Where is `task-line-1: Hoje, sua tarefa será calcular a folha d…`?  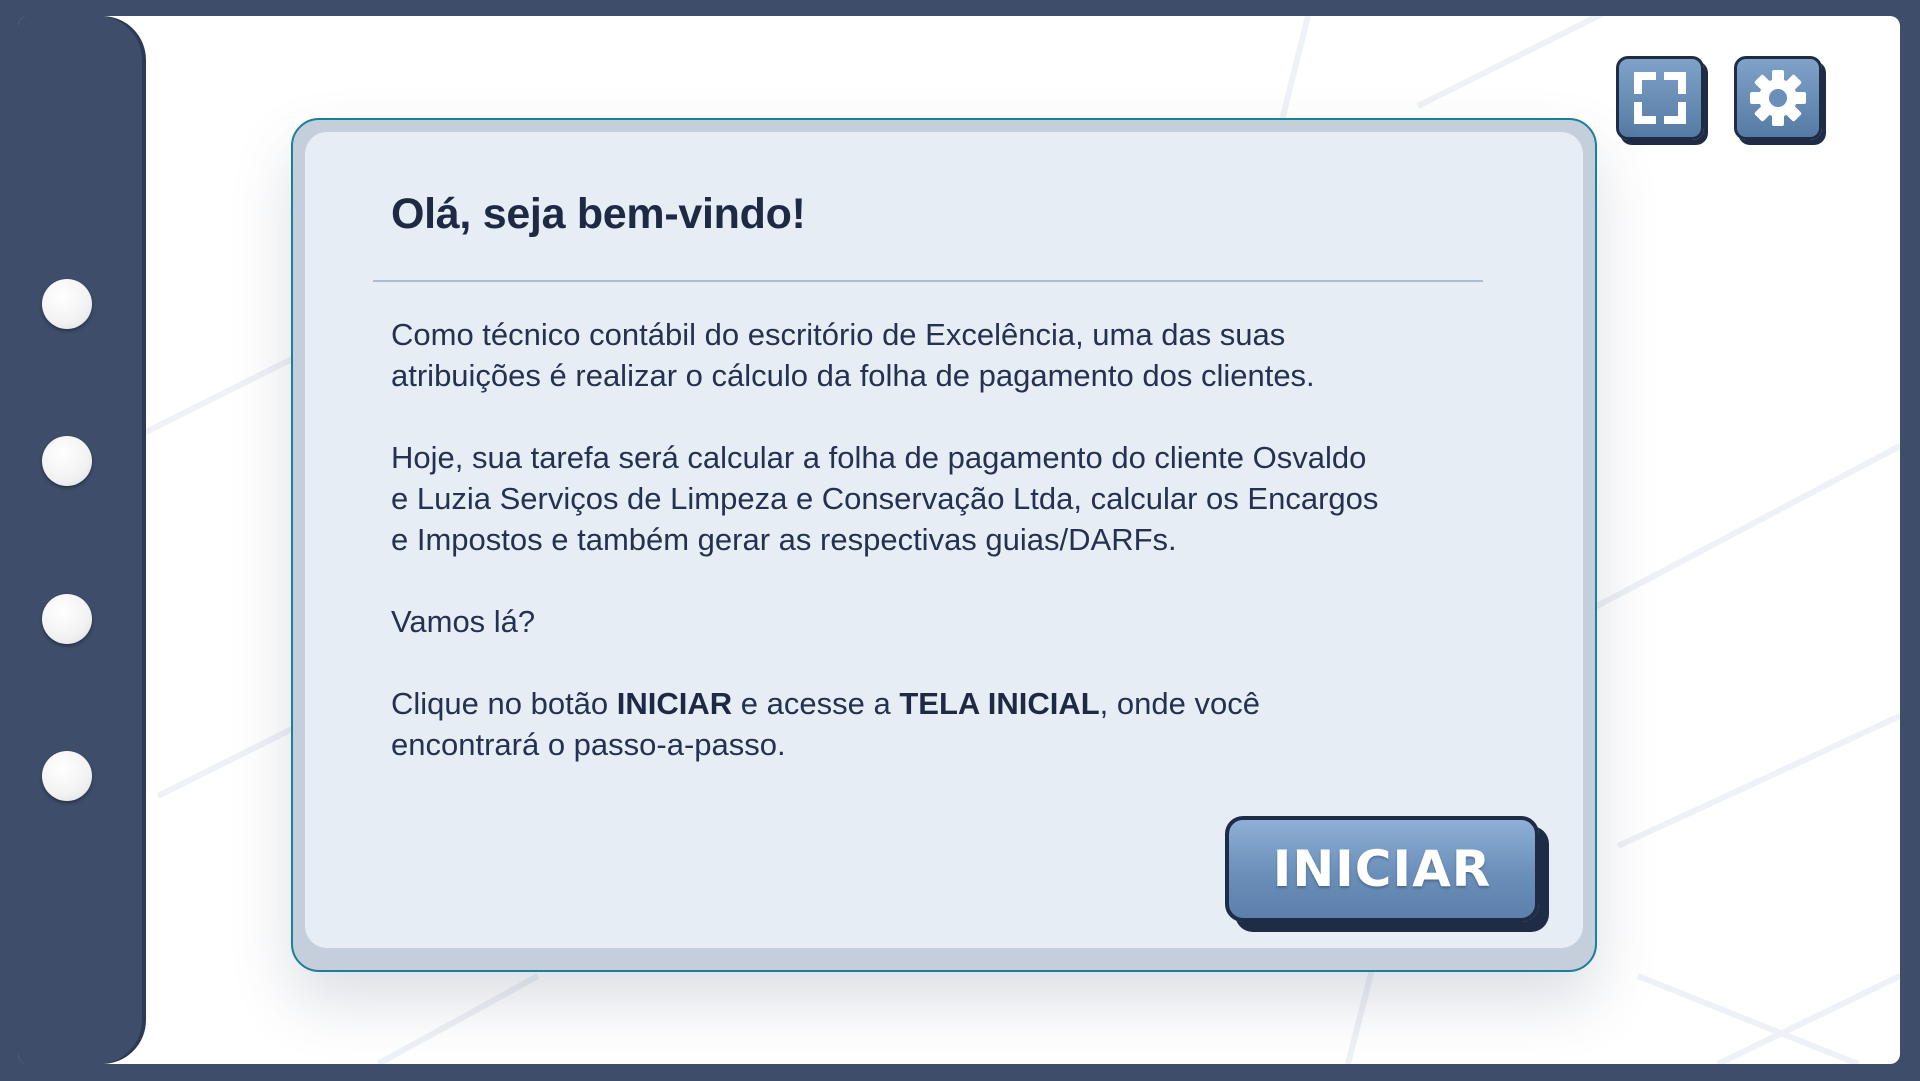 task-line-1: Hoje, sua tarefa será calcular a folha d… is located at coordinates (879, 457).